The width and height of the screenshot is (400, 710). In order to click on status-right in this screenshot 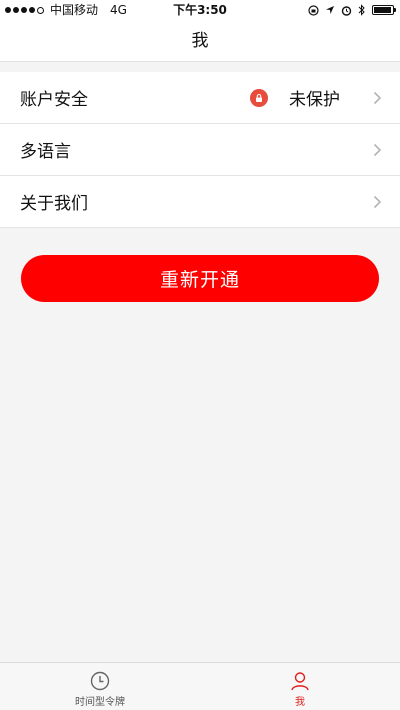, I will do `click(352, 10)`.